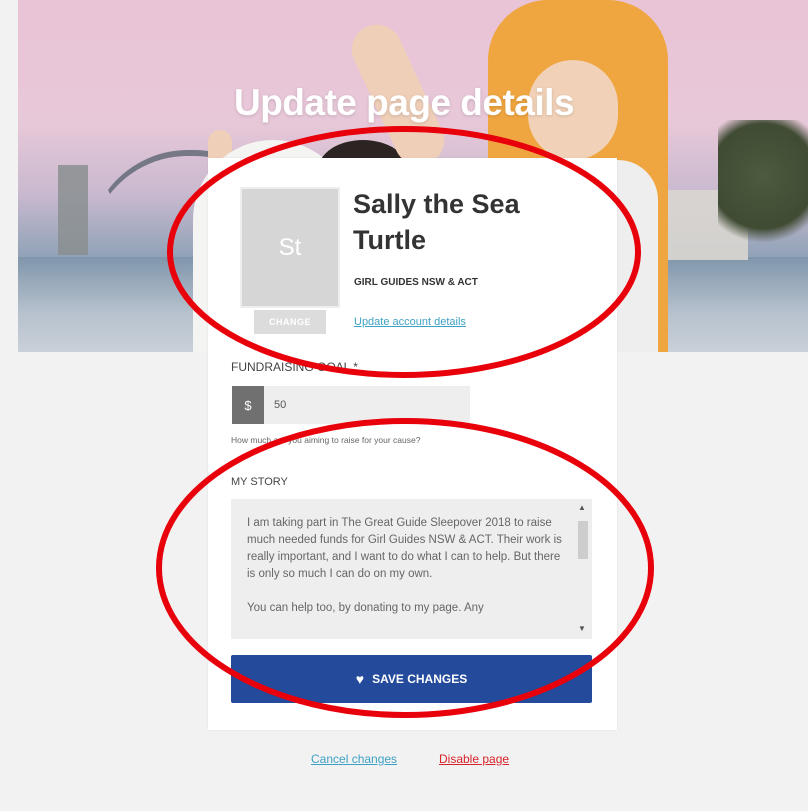 The height and width of the screenshot is (811, 808). I want to click on page-title: Update page details, so click(404, 102).